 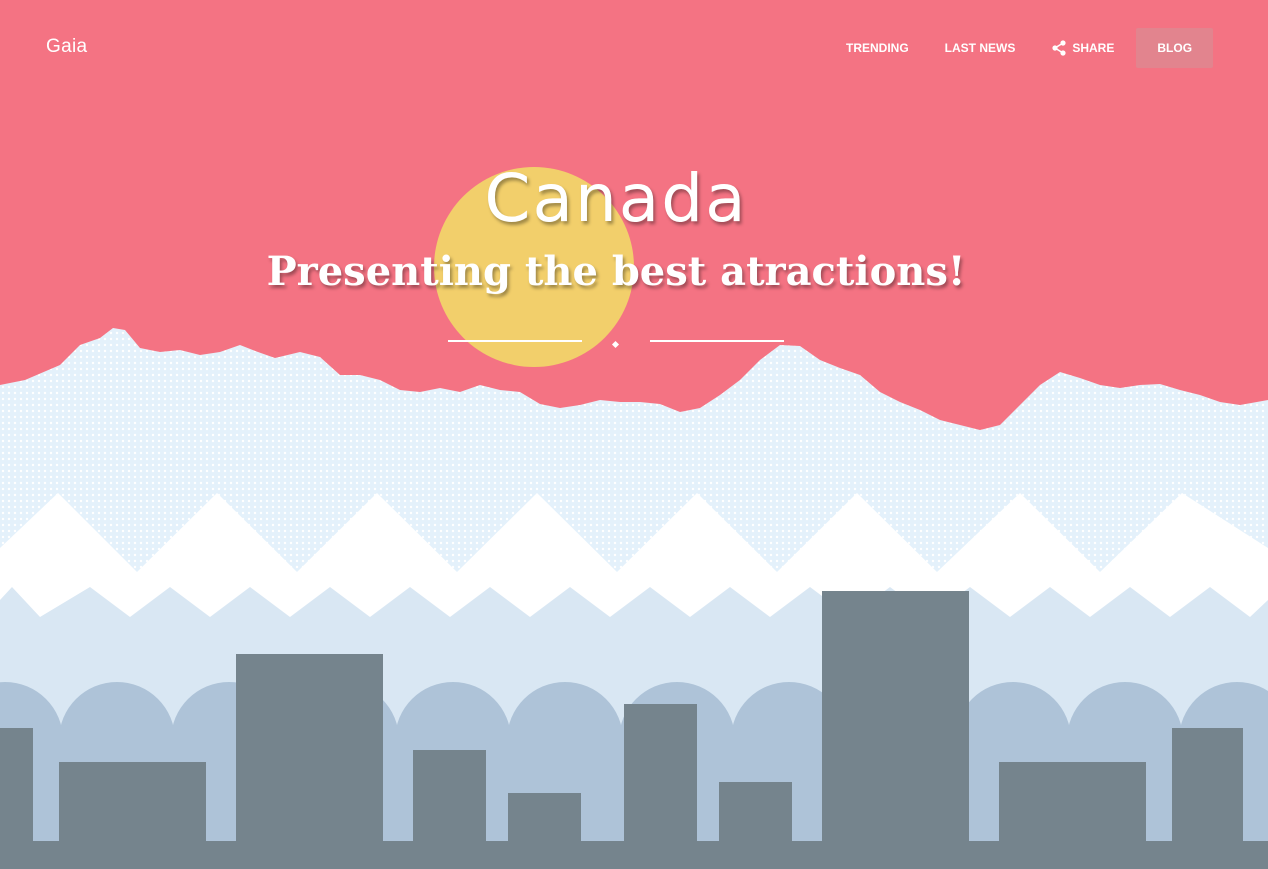 What do you see at coordinates (717, 341) in the screenshot?
I see `divider-line-right` at bounding box center [717, 341].